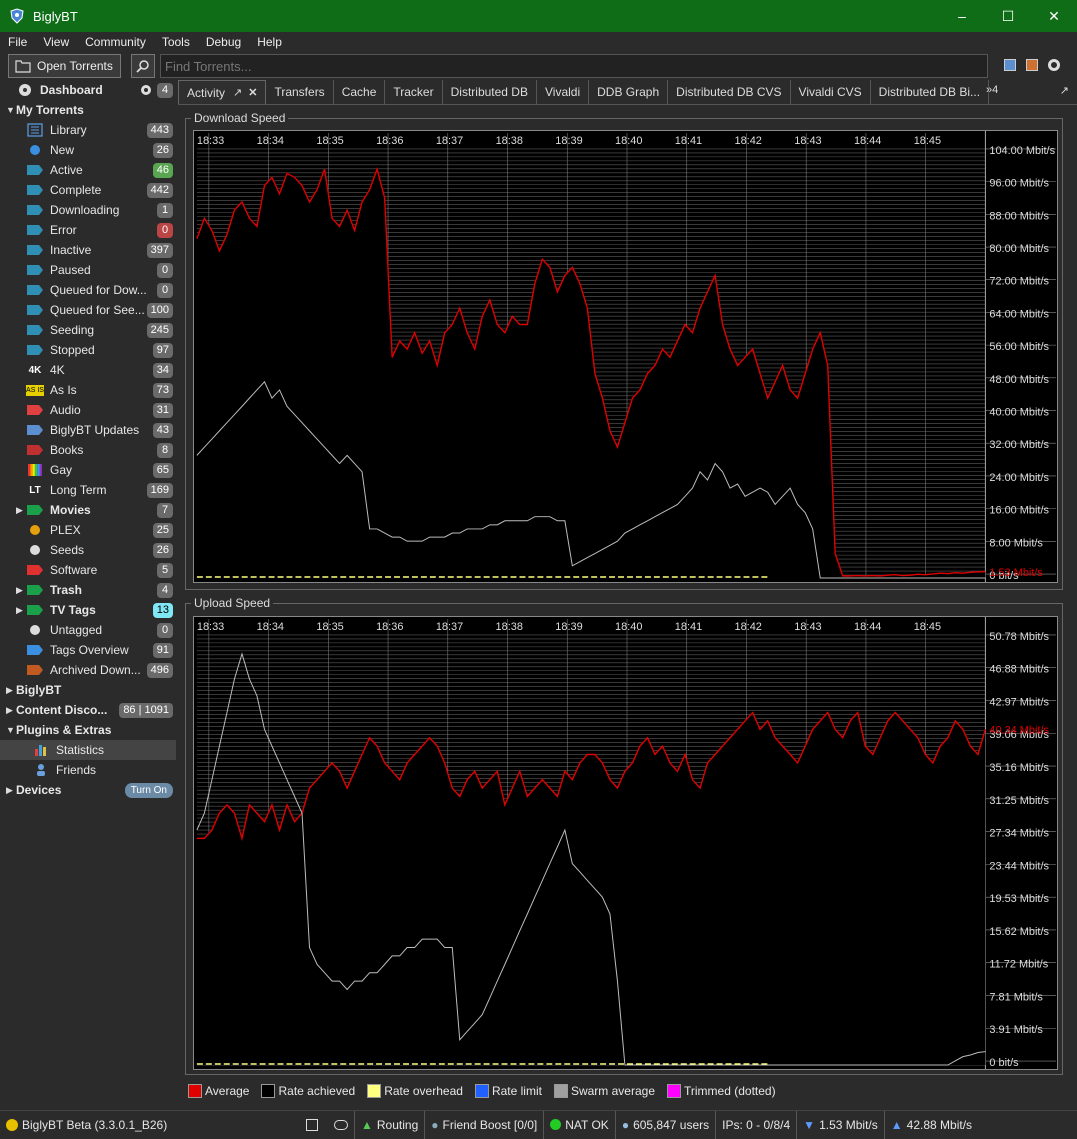  Describe the element at coordinates (341, 1124) in the screenshot. I see `chat-icon` at that location.